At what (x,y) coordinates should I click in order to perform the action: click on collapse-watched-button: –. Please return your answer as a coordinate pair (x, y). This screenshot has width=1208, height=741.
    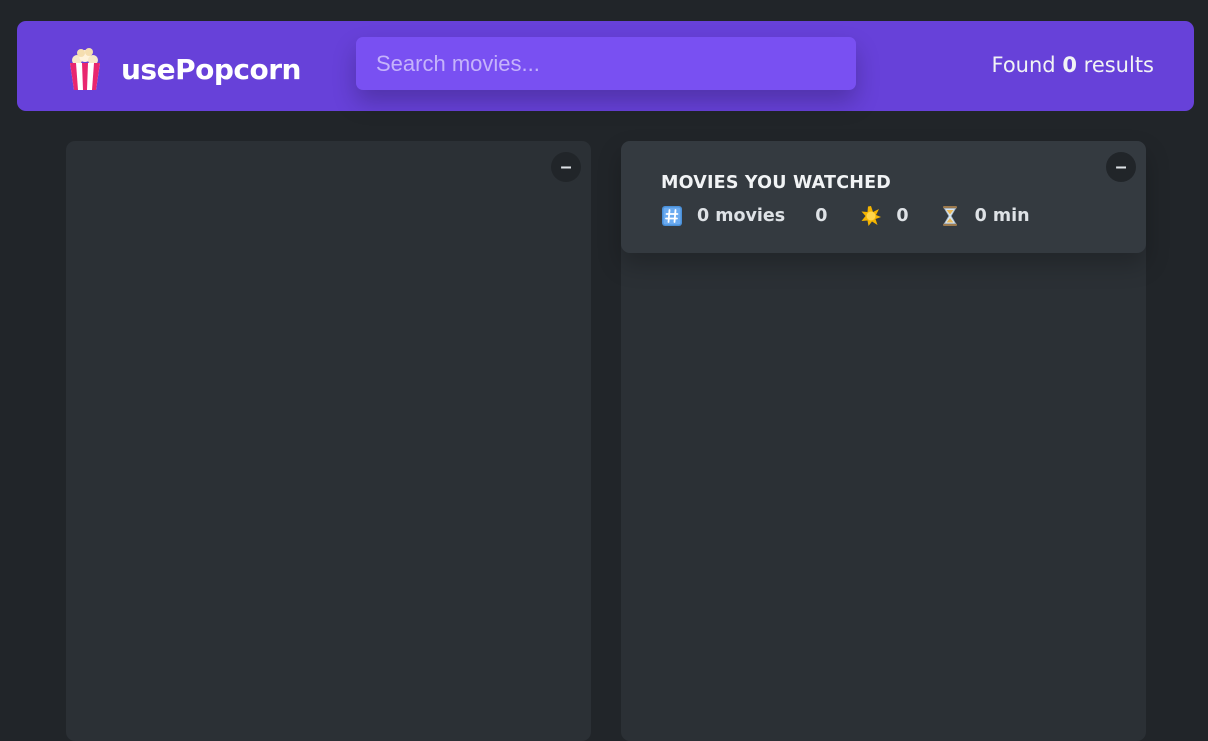
    Looking at the image, I should click on (1121, 167).